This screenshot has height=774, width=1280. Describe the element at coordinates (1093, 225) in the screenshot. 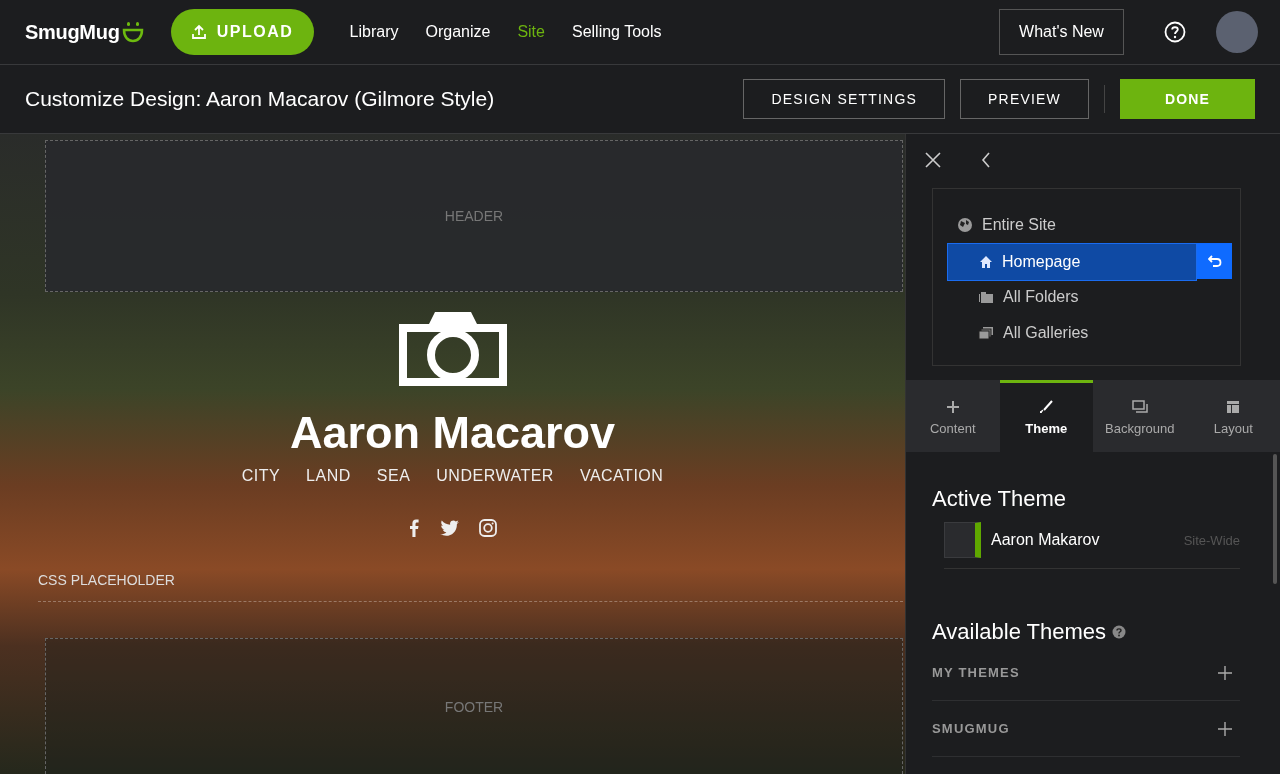

I see `scope-item: Entire Site` at that location.